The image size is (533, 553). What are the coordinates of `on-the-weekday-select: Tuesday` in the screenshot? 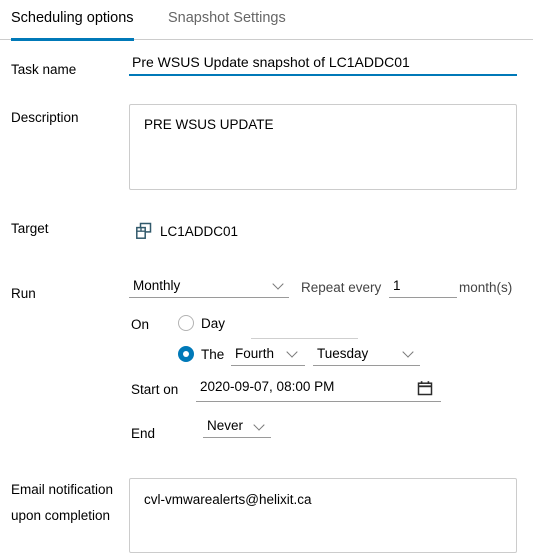 It's located at (366, 355).